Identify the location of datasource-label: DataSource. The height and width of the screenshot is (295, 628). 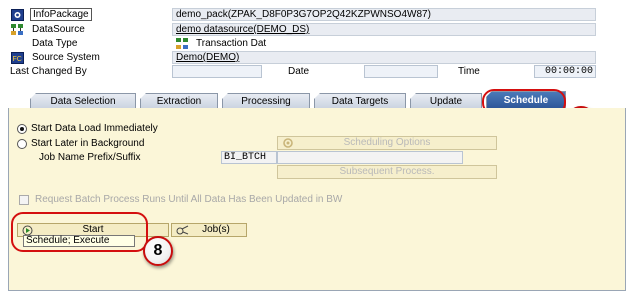
(58, 29).